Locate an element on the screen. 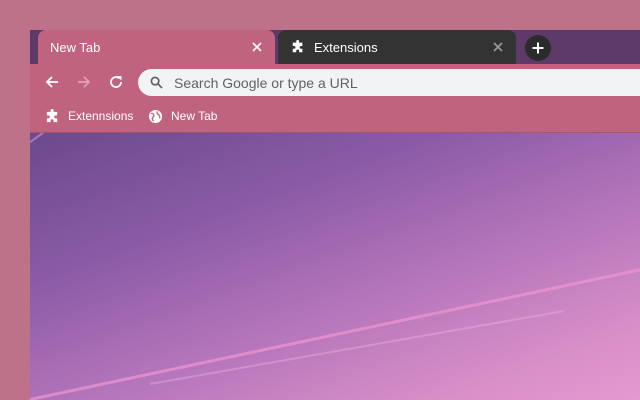 This screenshot has height=400, width=640. search-icon is located at coordinates (157, 83).